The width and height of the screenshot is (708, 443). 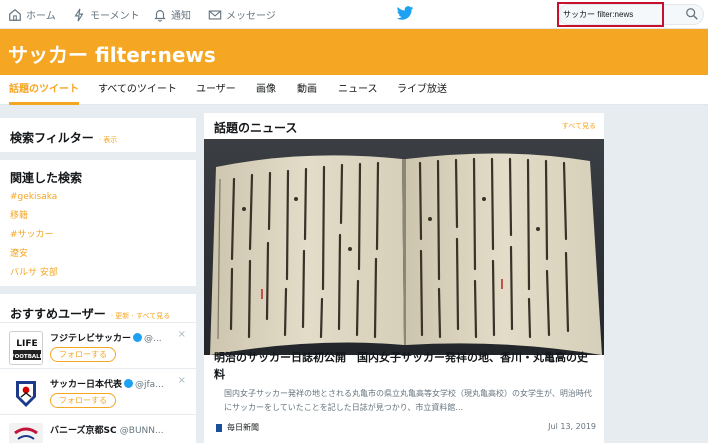 What do you see at coordinates (692, 14) in the screenshot?
I see `search-icon` at bounding box center [692, 14].